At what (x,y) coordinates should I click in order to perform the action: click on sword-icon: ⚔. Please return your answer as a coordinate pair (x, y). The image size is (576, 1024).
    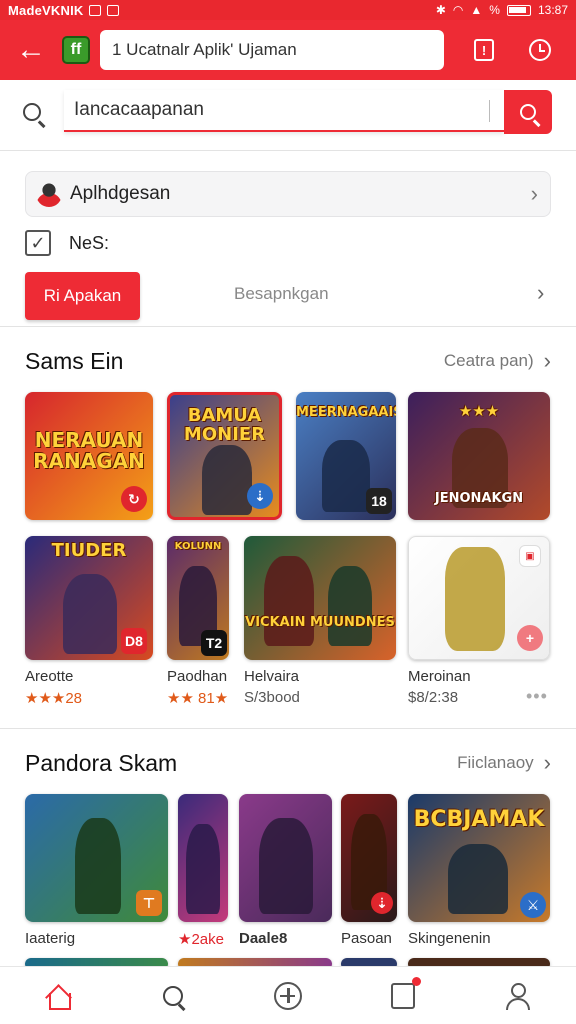
    Looking at the image, I should click on (533, 905).